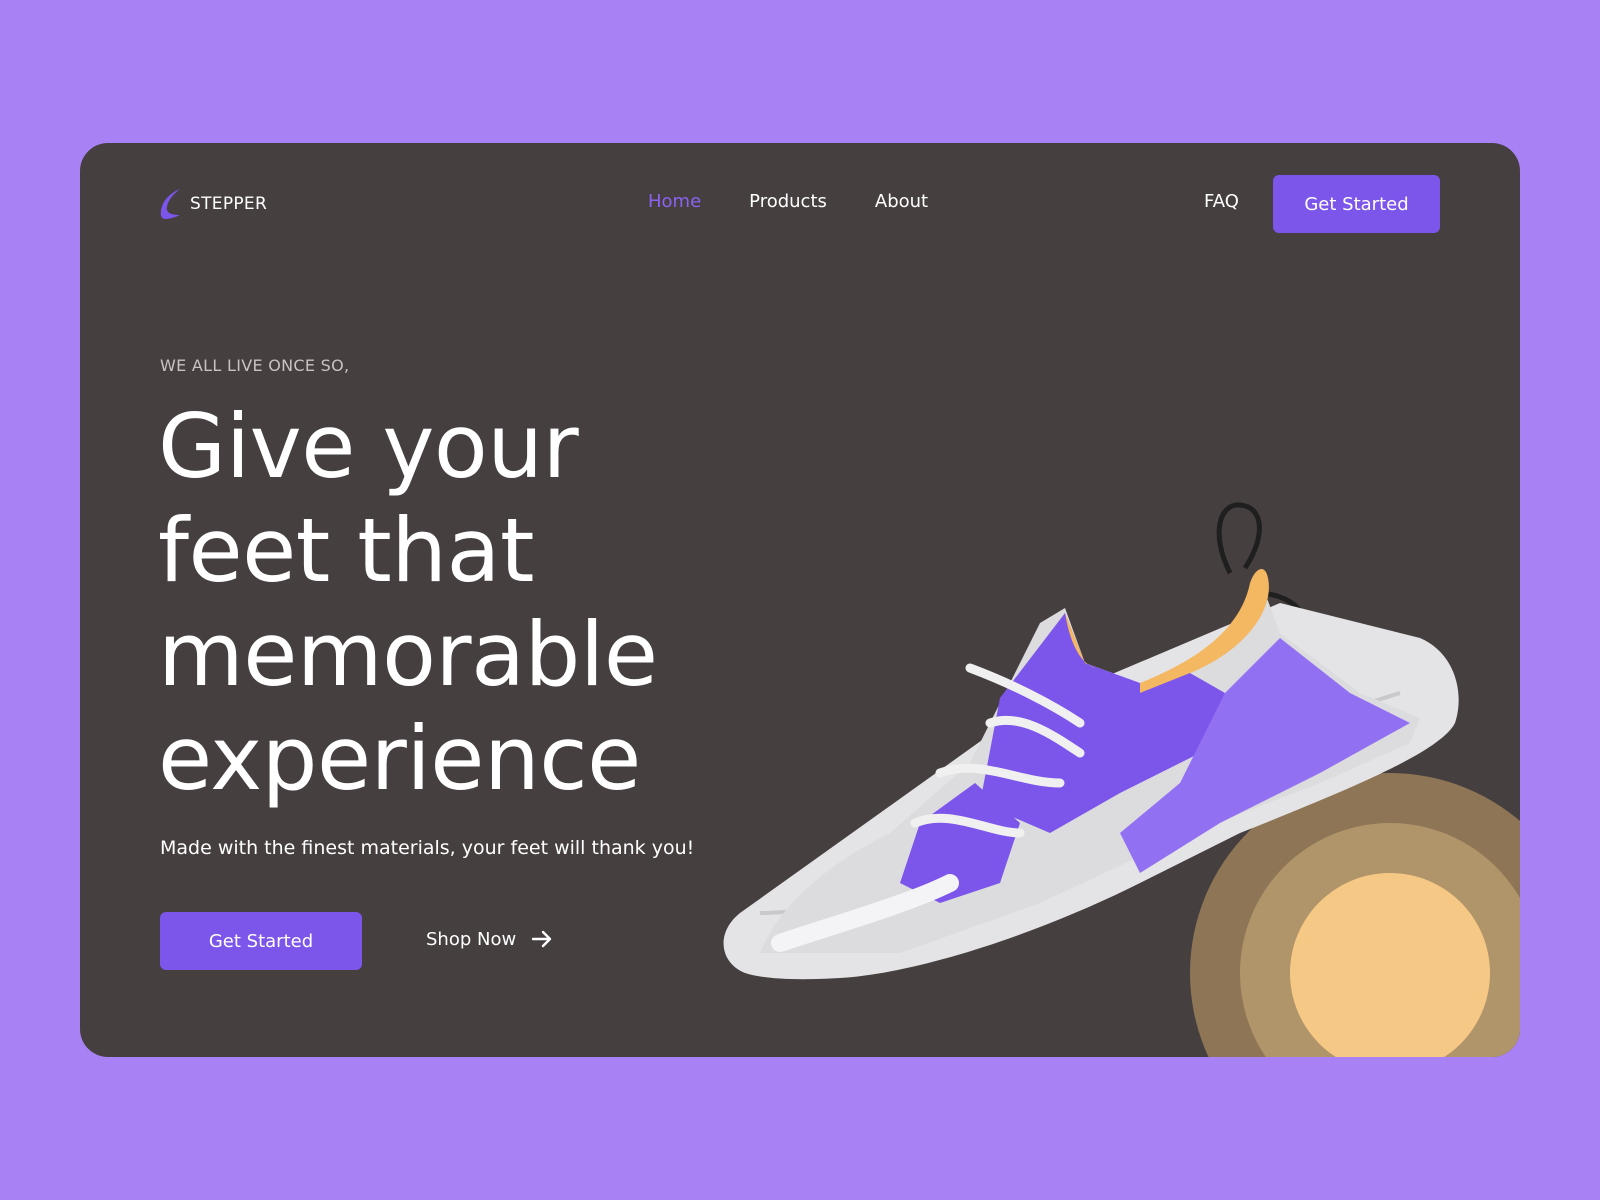 This screenshot has width=1600, height=1200. Describe the element at coordinates (542, 939) in the screenshot. I see `arrow-right-icon` at that location.